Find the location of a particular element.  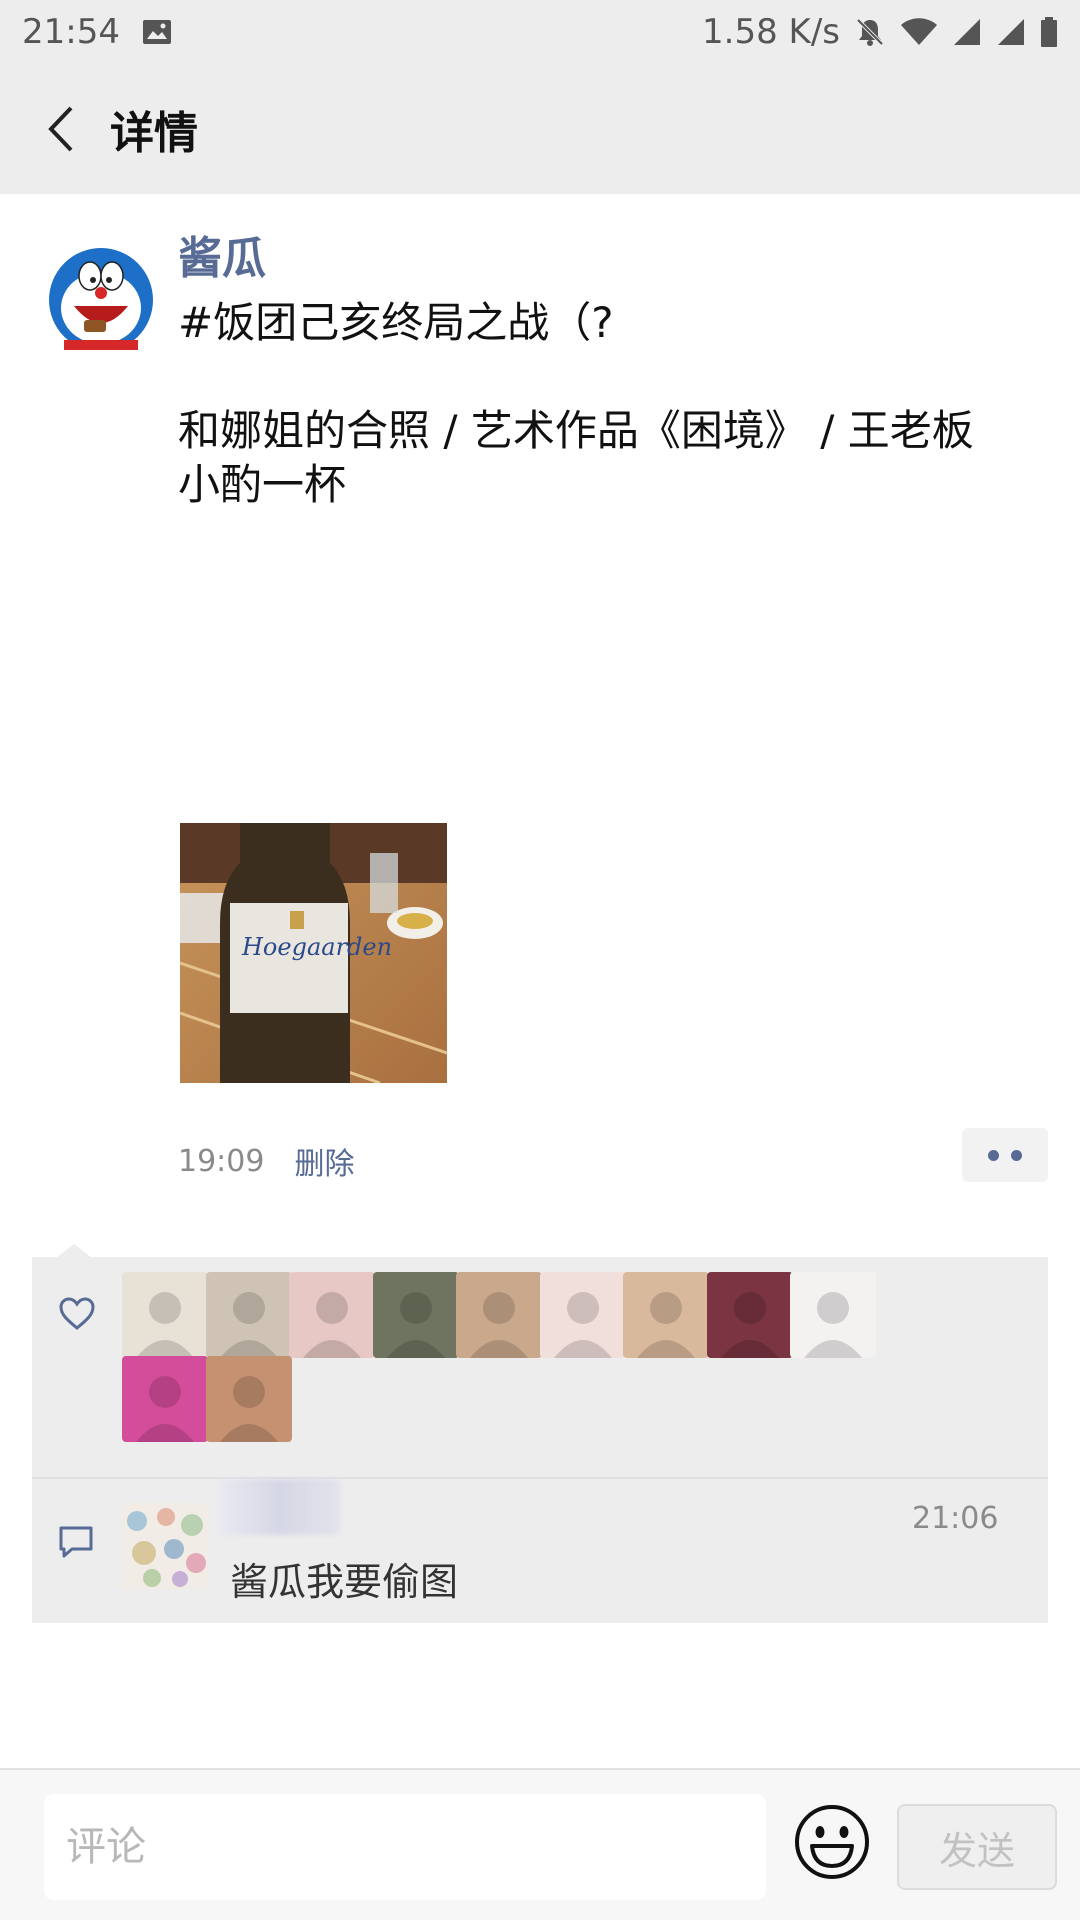

comment-input is located at coordinates (405, 1847).